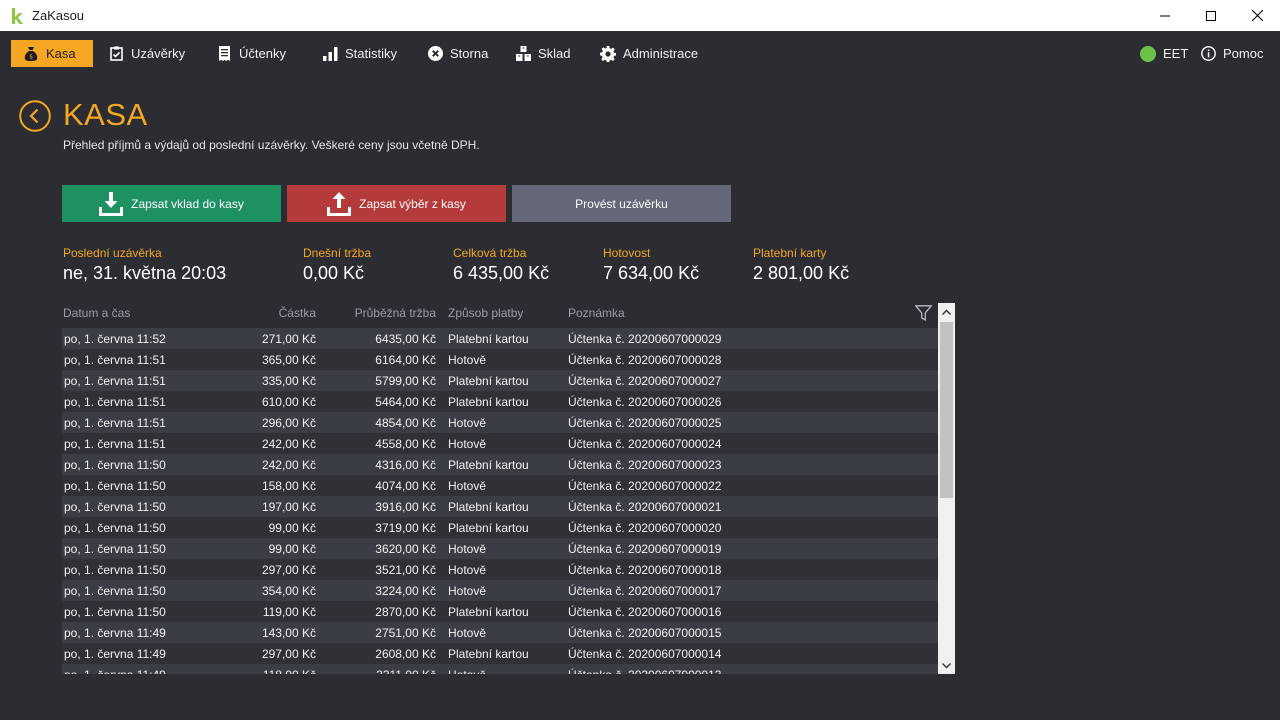 Image resolution: width=1280 pixels, height=720 pixels. I want to click on title-bar: ZaKasou, so click(640, 15).